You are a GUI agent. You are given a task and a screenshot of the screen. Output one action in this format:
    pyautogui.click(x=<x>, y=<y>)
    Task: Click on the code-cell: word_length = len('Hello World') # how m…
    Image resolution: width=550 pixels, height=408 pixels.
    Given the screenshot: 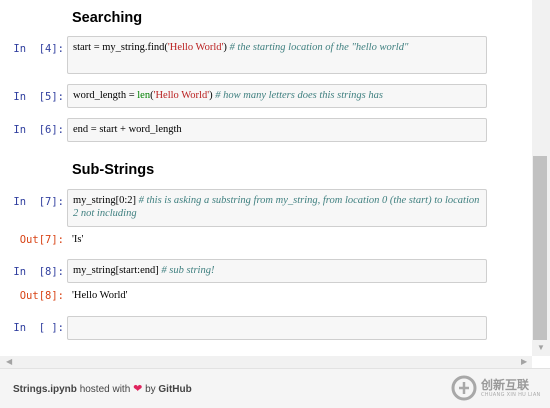 What is the action you would take?
    pyautogui.click(x=277, y=96)
    